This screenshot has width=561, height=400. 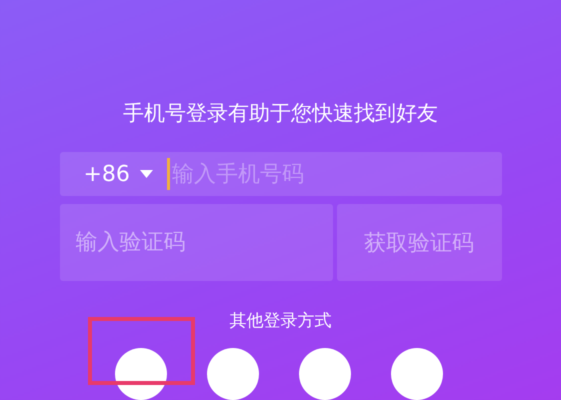 I want to click on other-login-label: 其他登录方式, so click(x=281, y=321).